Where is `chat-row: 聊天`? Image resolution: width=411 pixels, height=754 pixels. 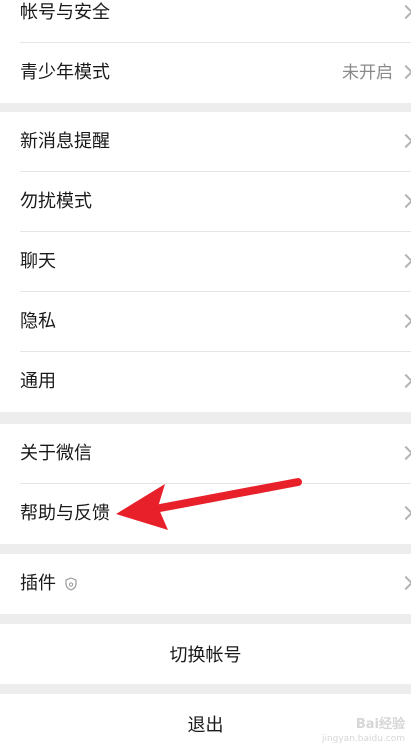
chat-row: 聊天 is located at coordinates (205, 262).